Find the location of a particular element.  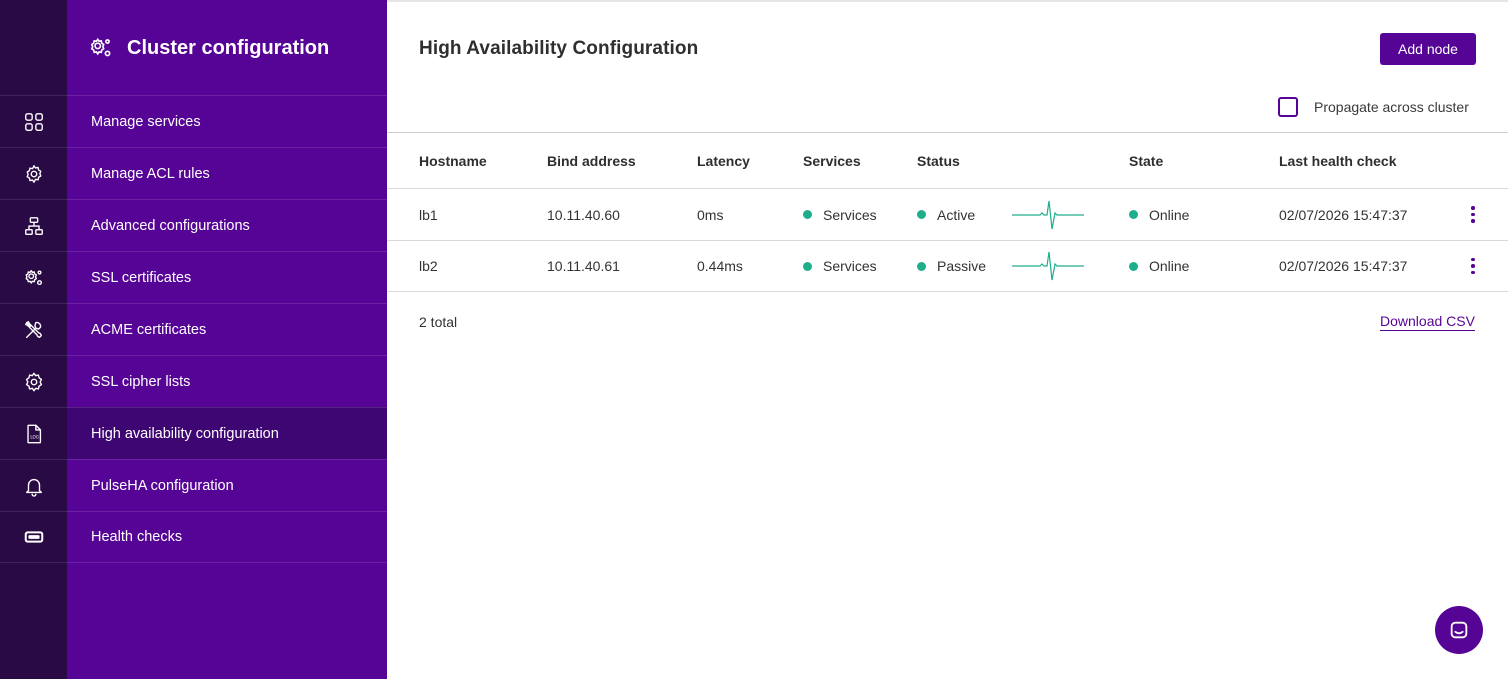

gear-icon is located at coordinates (33, 173).